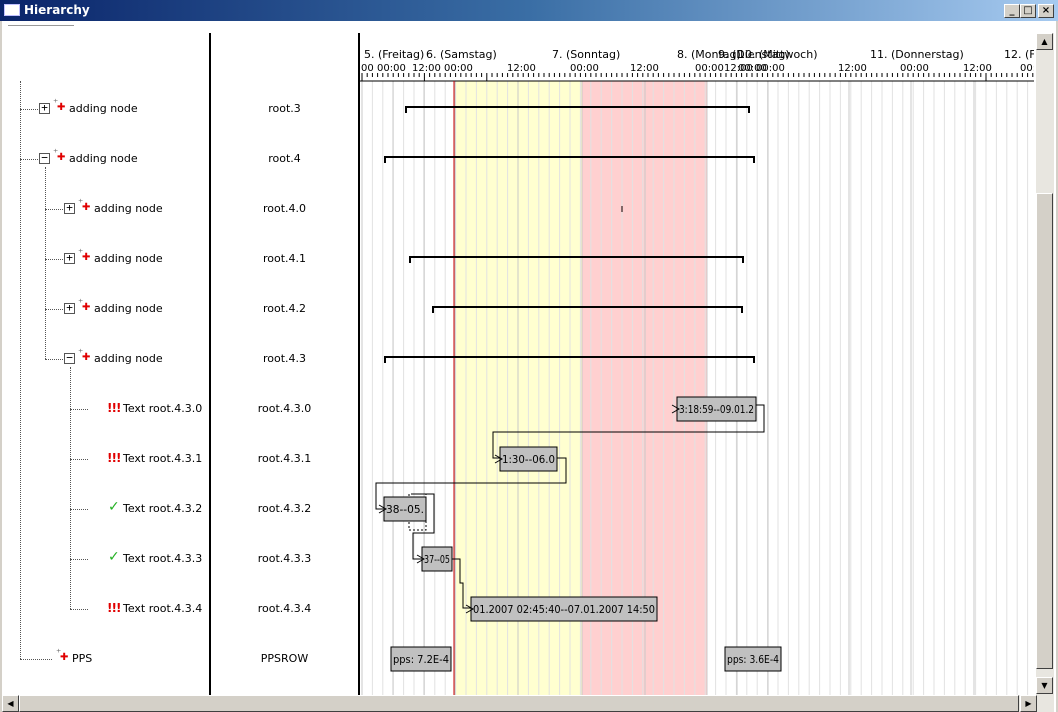  I want to click on tree-node-label: Text root.4.3.0, so click(162, 408).